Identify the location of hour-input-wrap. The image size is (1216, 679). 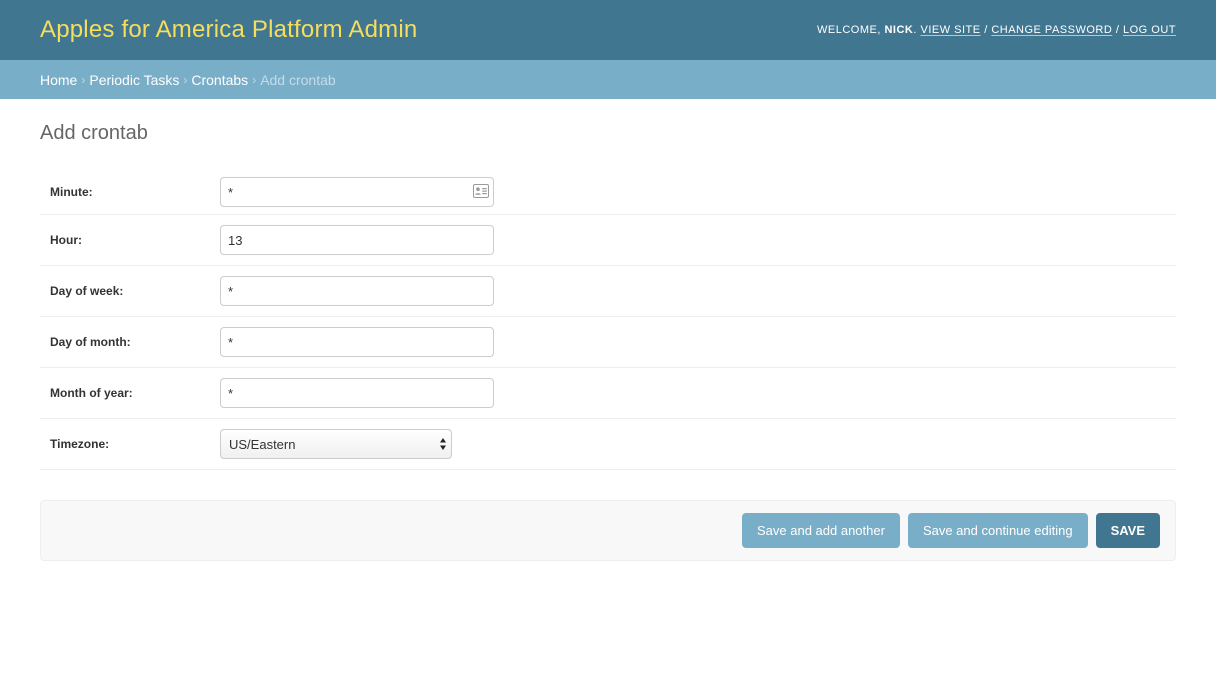
(357, 240).